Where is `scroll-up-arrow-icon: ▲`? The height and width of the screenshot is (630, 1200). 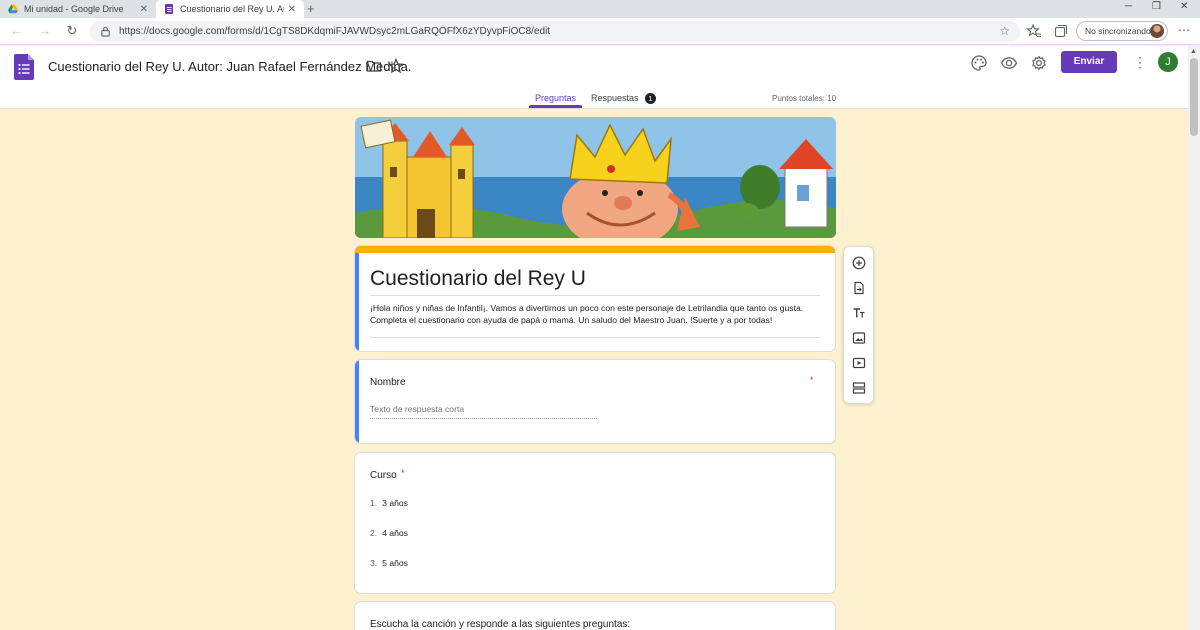 scroll-up-arrow-icon: ▲ is located at coordinates (1193, 51).